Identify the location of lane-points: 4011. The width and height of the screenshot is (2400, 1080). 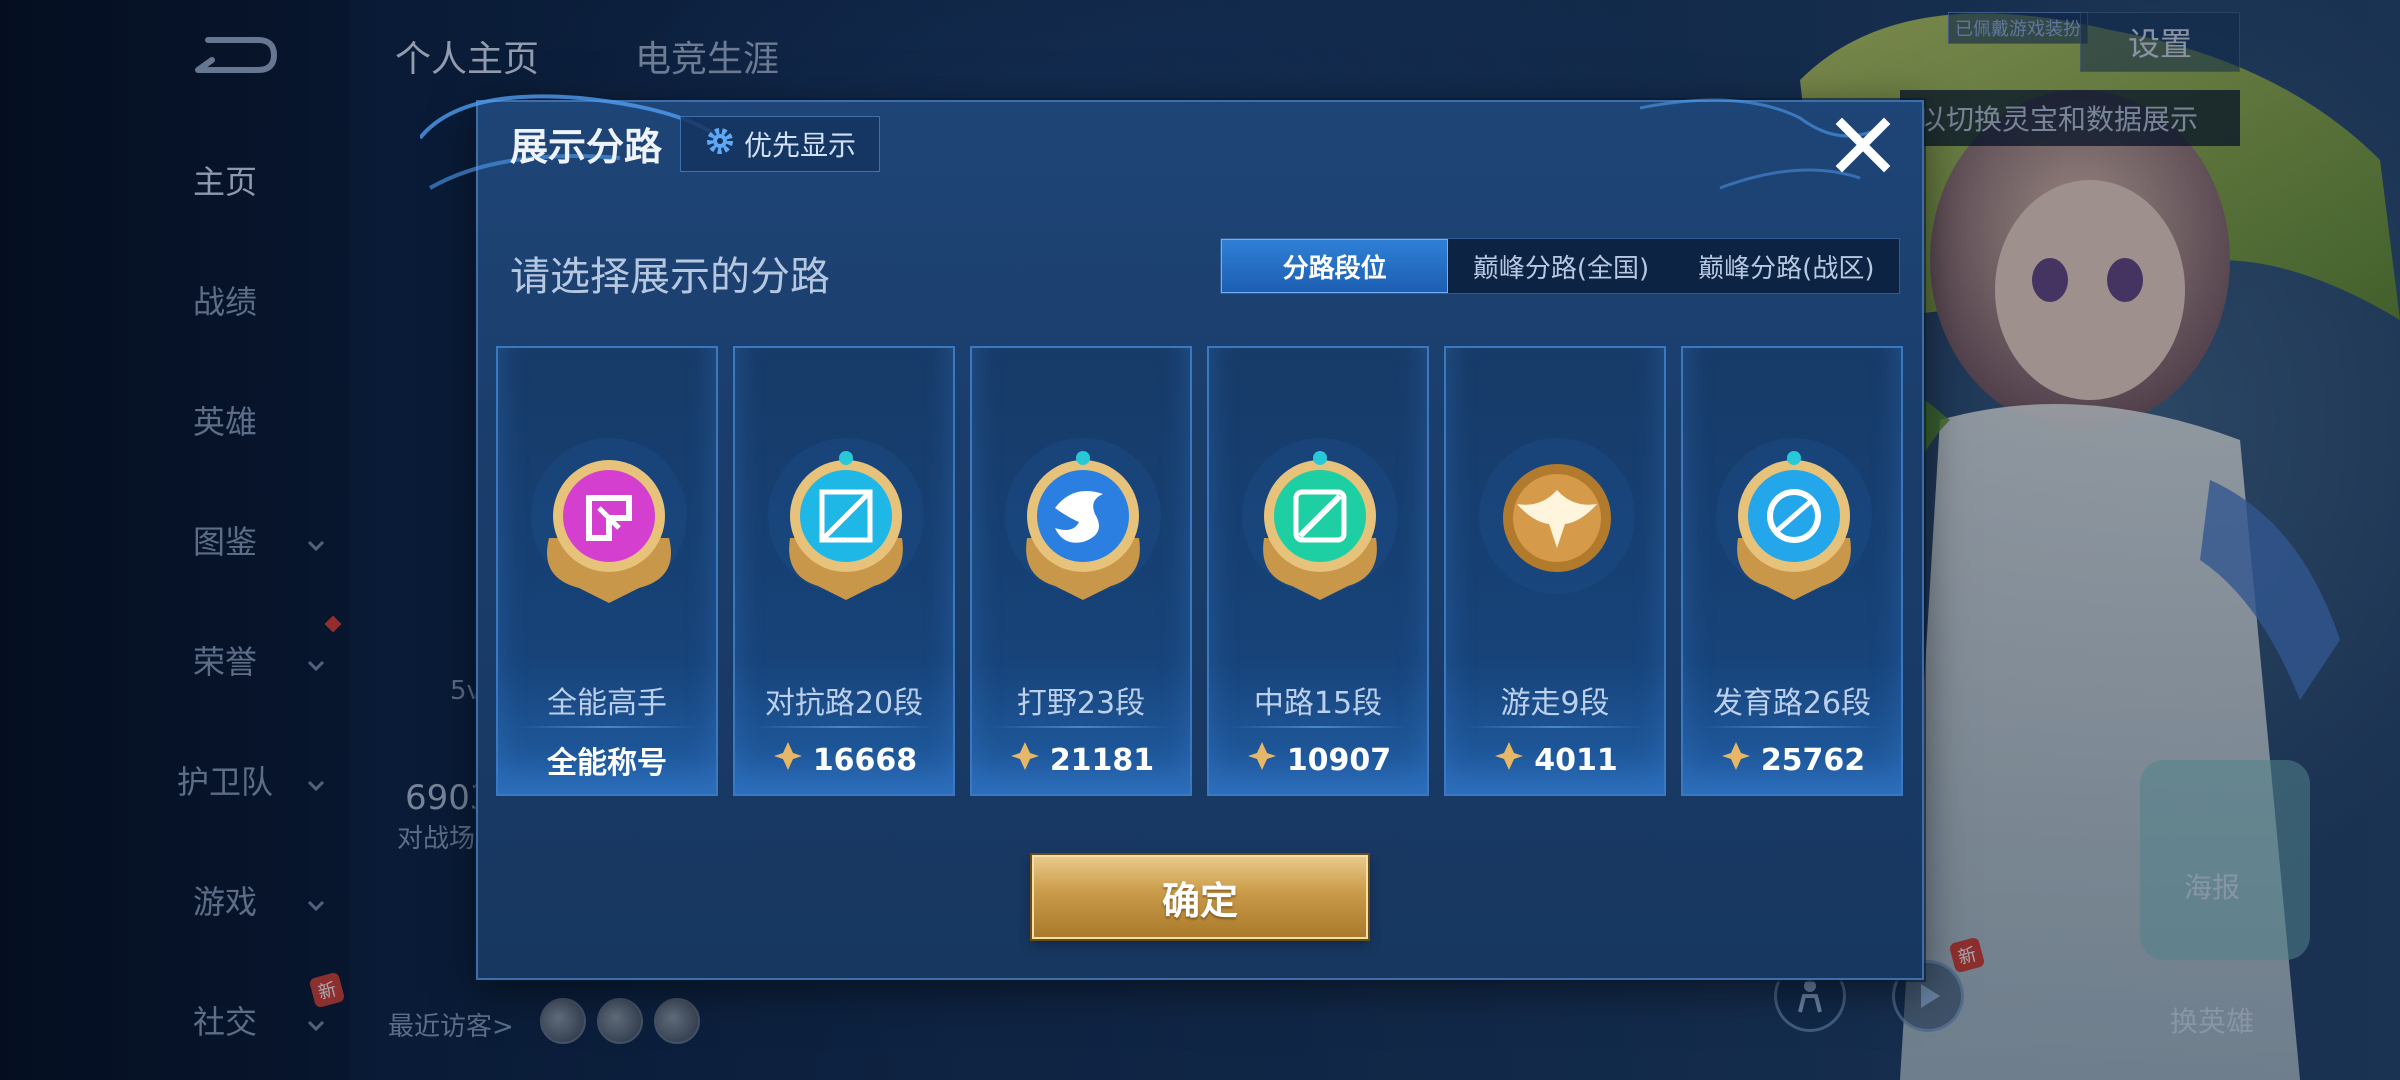
(1555, 760).